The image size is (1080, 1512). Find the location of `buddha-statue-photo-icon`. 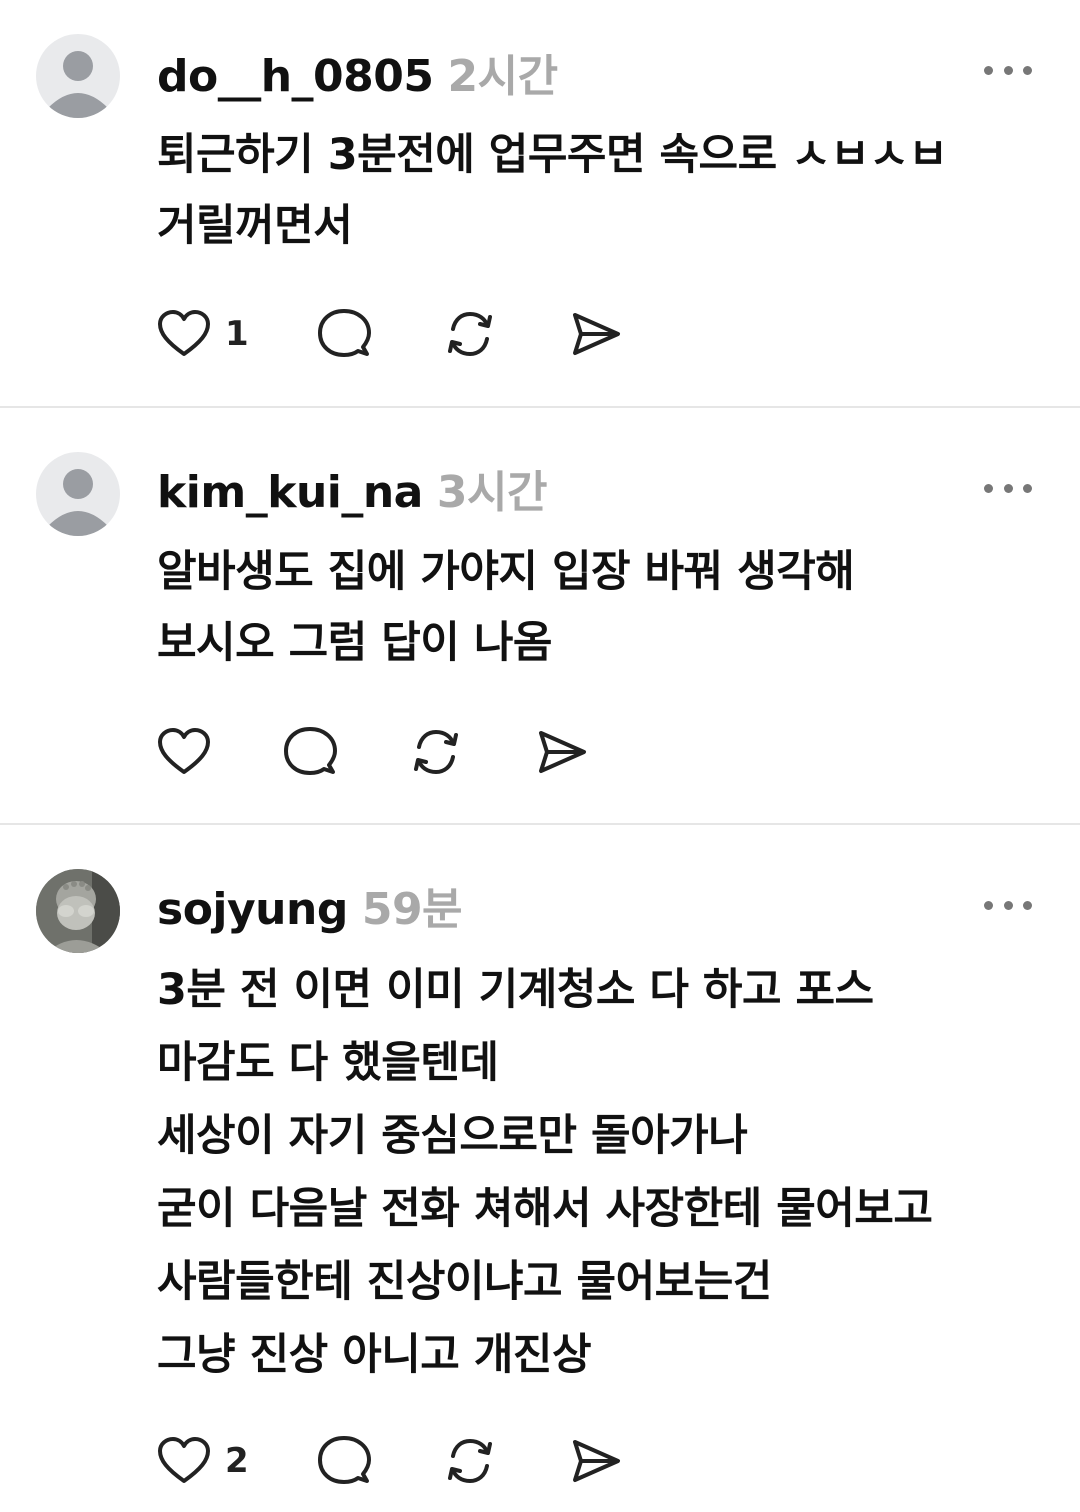

buddha-statue-photo-icon is located at coordinates (78, 911).